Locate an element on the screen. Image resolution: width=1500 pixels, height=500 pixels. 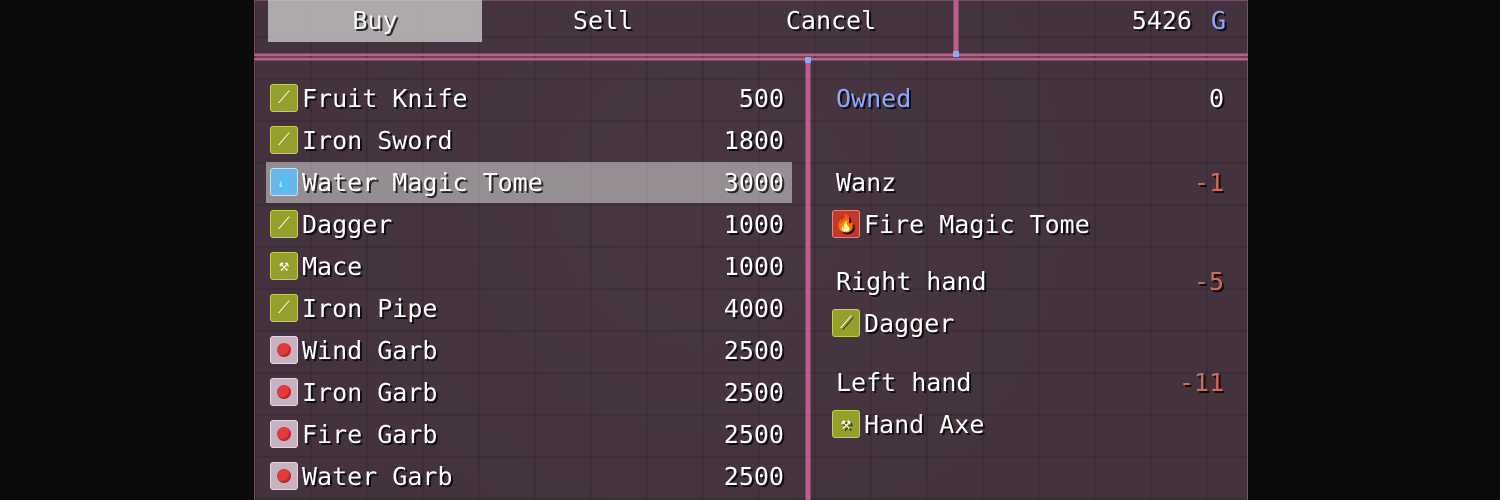
actor-change: -1 is located at coordinates (1208, 182).